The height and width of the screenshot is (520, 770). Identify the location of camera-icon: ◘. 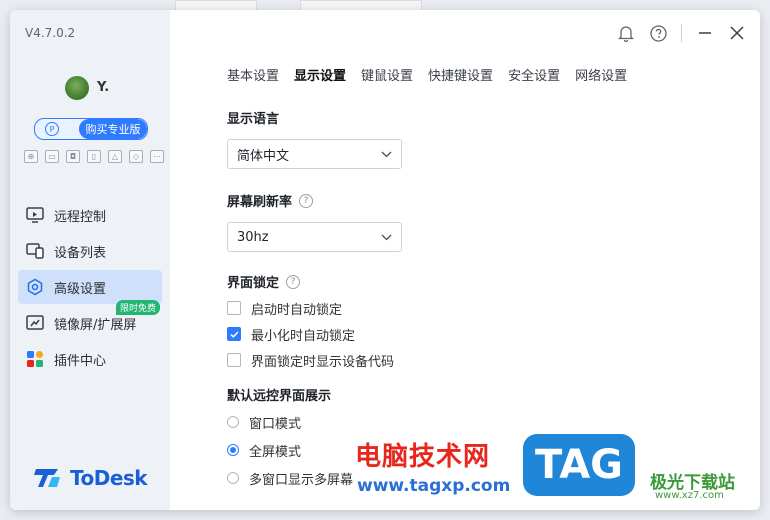
(73, 156).